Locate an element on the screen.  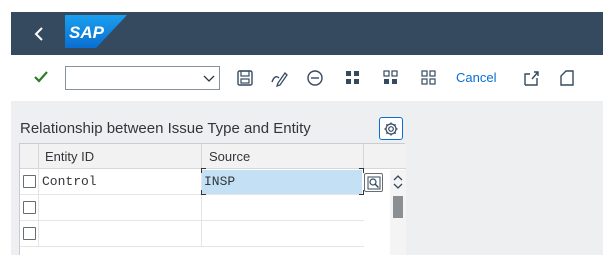
back-button is located at coordinates (40, 33).